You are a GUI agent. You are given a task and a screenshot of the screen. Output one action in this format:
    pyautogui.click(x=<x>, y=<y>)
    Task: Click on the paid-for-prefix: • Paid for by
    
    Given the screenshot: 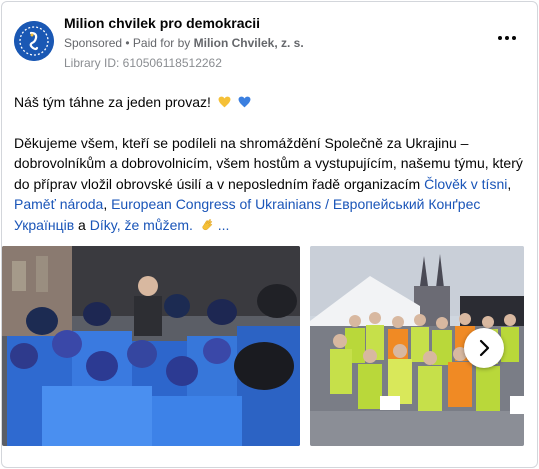 What is the action you would take?
    pyautogui.click(x=158, y=43)
    